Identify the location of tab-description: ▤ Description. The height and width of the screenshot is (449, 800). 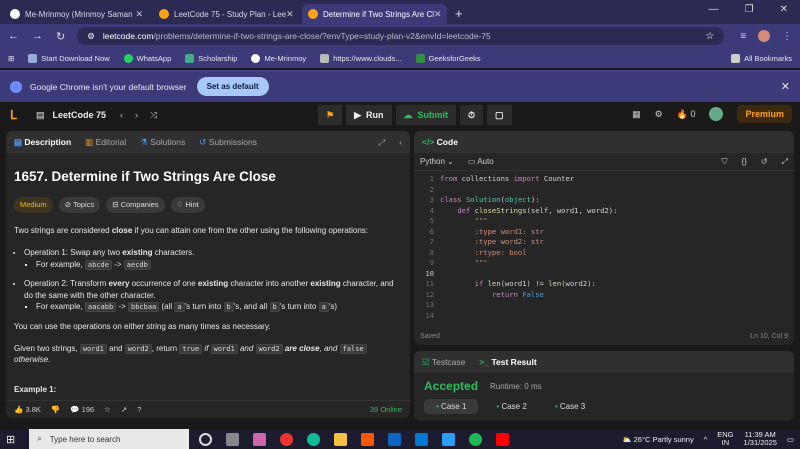
(42, 142).